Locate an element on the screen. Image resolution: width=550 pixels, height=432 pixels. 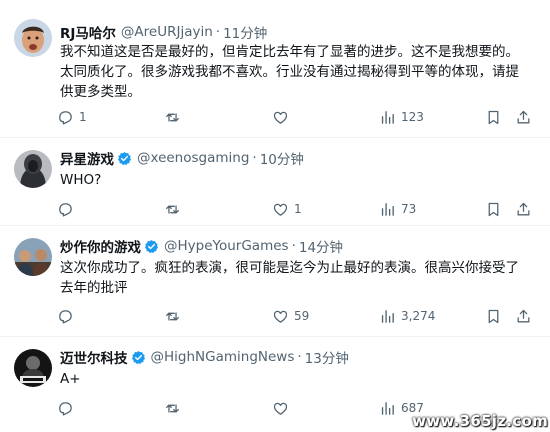
views-button: 73 is located at coordinates (397, 209).